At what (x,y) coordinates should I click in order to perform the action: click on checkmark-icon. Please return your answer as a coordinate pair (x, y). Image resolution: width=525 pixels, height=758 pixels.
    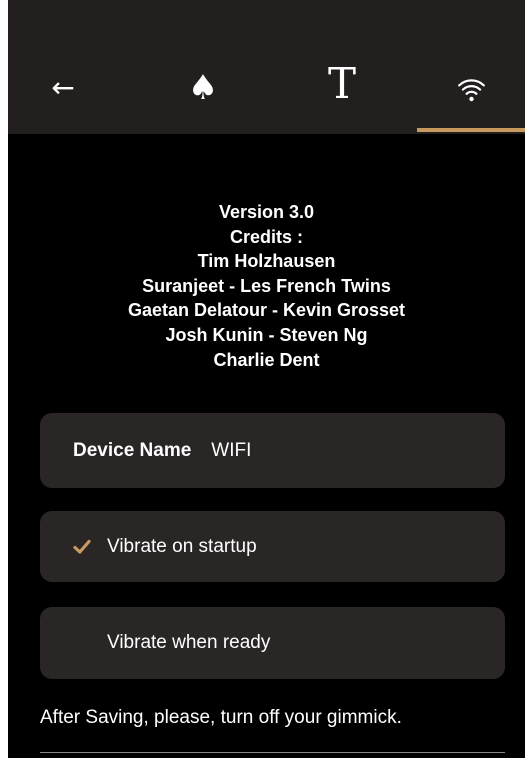
    Looking at the image, I should click on (82, 547).